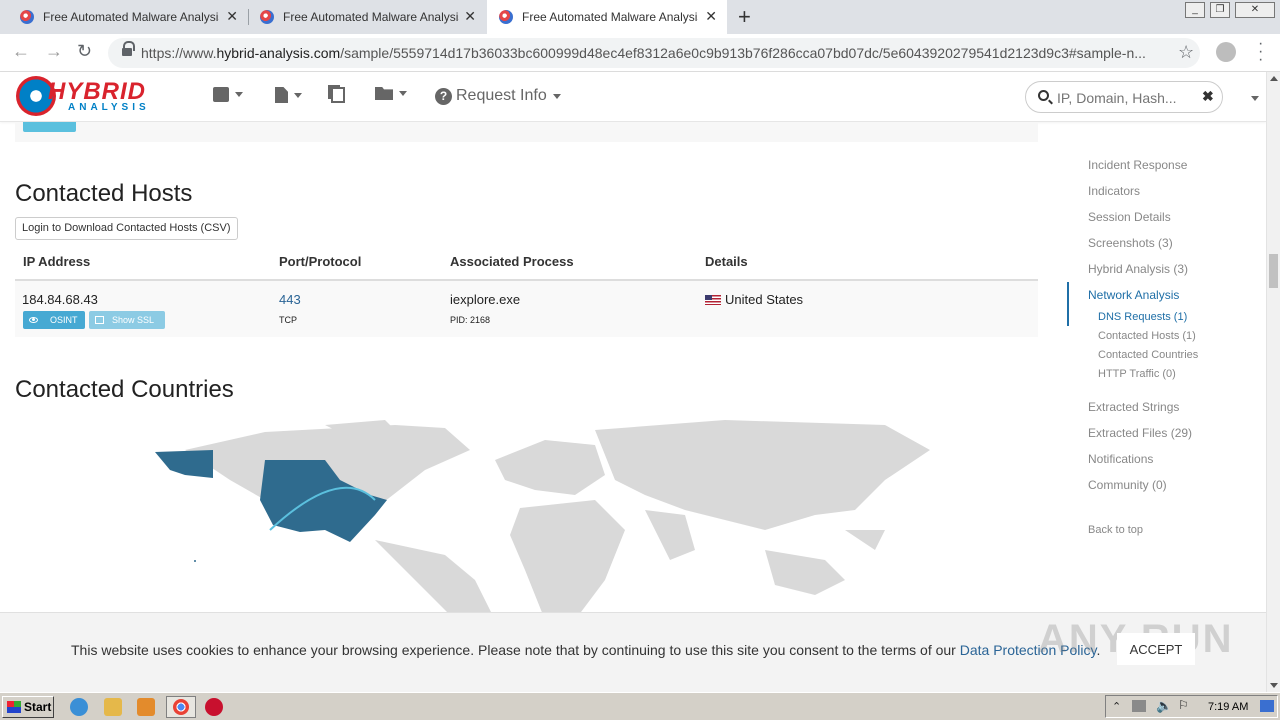  Describe the element at coordinates (443, 96) in the screenshot. I see `question-circle-icon: ?` at that location.